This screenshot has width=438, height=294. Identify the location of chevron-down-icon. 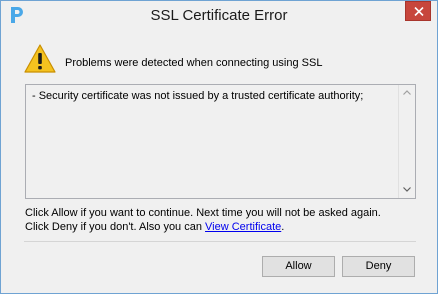
(407, 189).